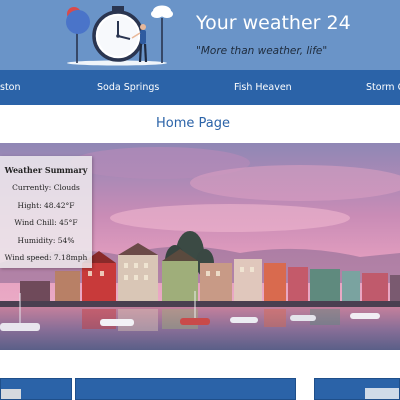  I want to click on weather-currently: Currently: Clouds, so click(46, 188).